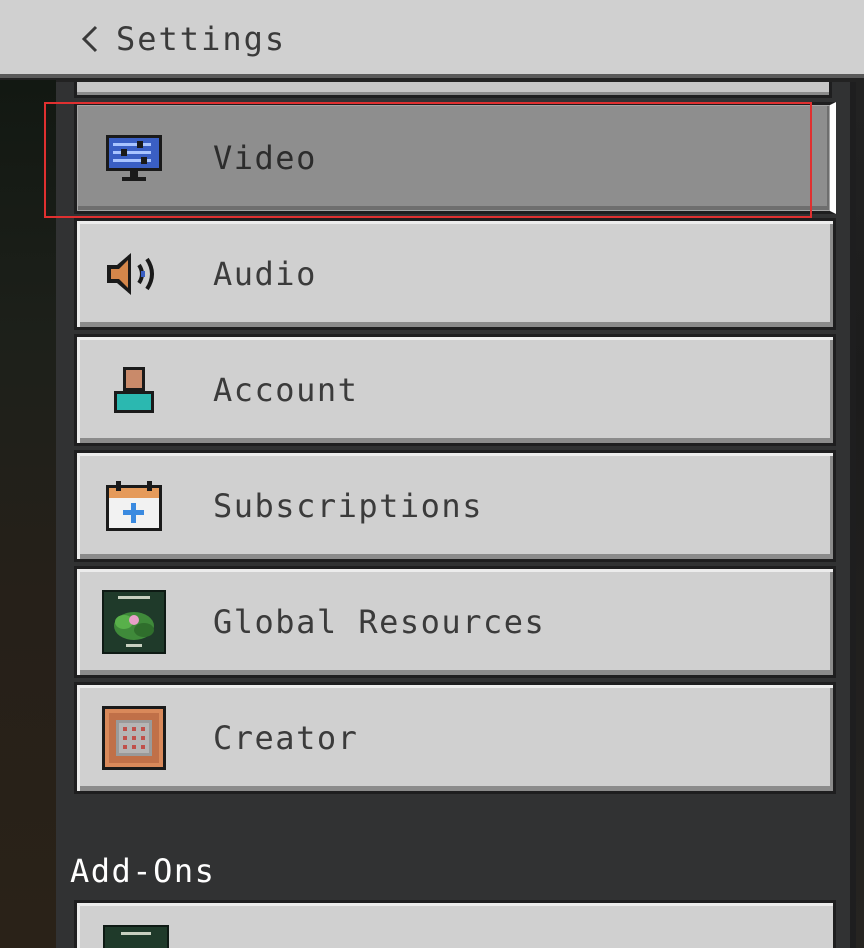 This screenshot has height=948, width=864. I want to click on world-background, so click(28, 514).